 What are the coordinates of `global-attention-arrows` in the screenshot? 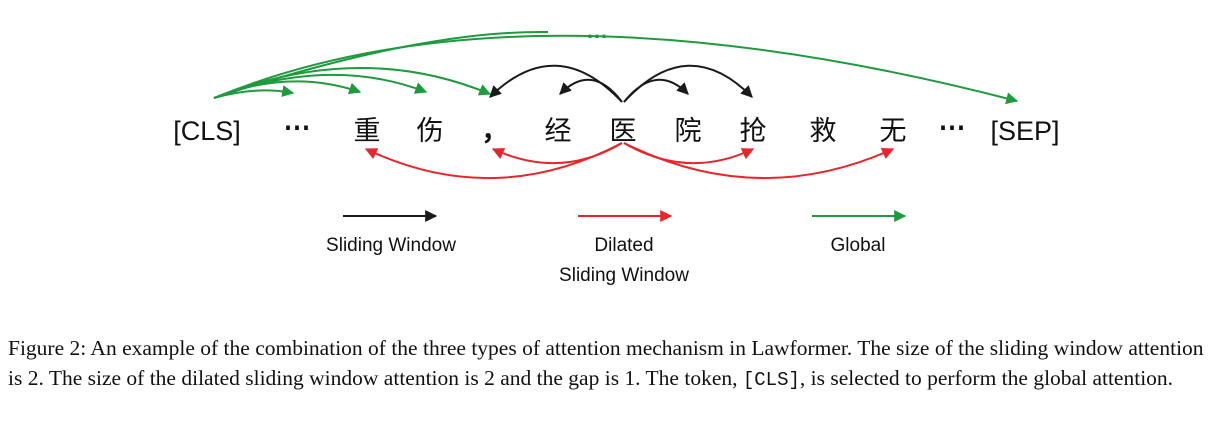 It's located at (616, 67).